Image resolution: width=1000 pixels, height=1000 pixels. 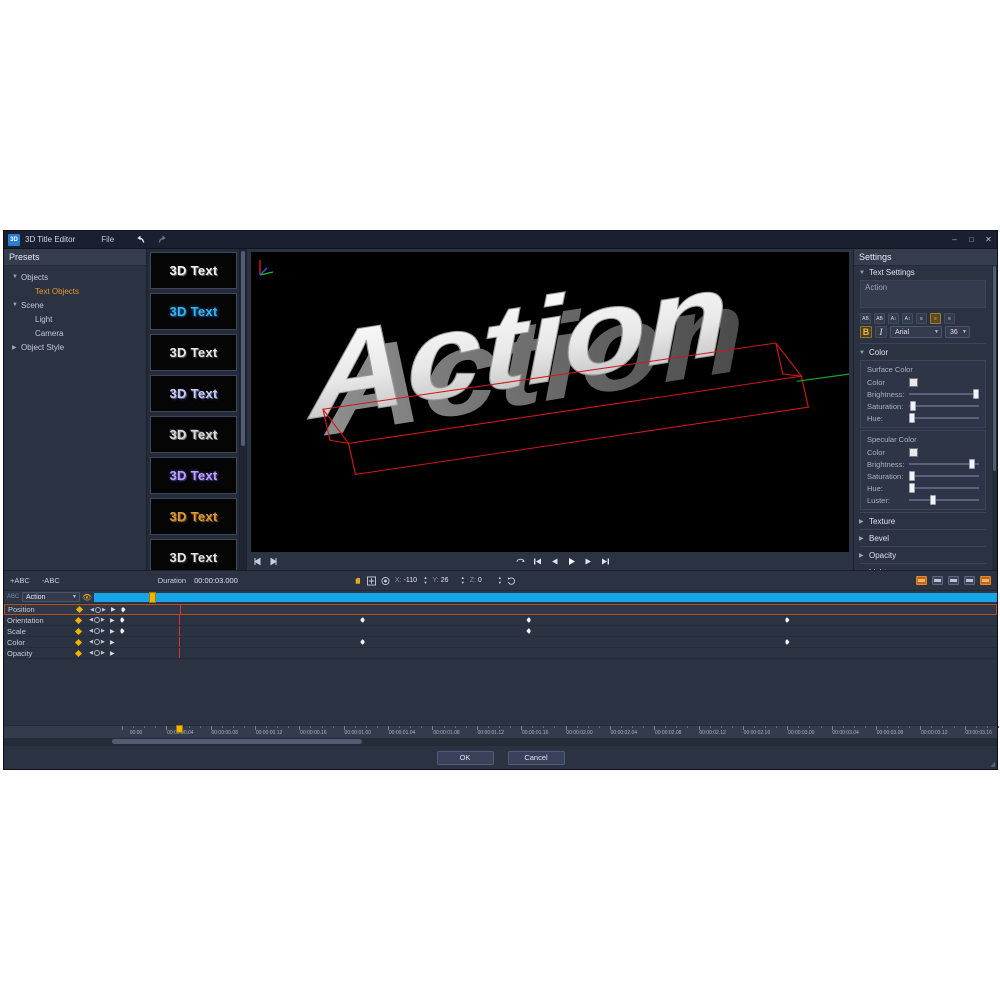 What do you see at coordinates (954, 240) in the screenshot?
I see `minimize-button: –` at bounding box center [954, 240].